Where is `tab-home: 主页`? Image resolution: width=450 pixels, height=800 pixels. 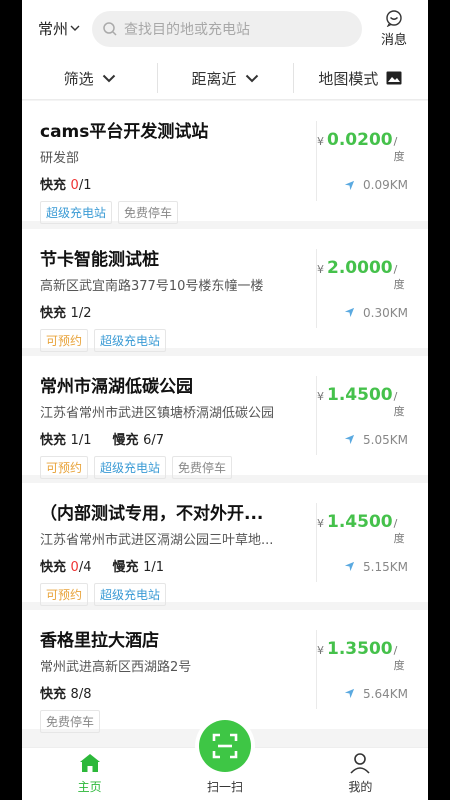
tab-home: 主页 is located at coordinates (89, 774).